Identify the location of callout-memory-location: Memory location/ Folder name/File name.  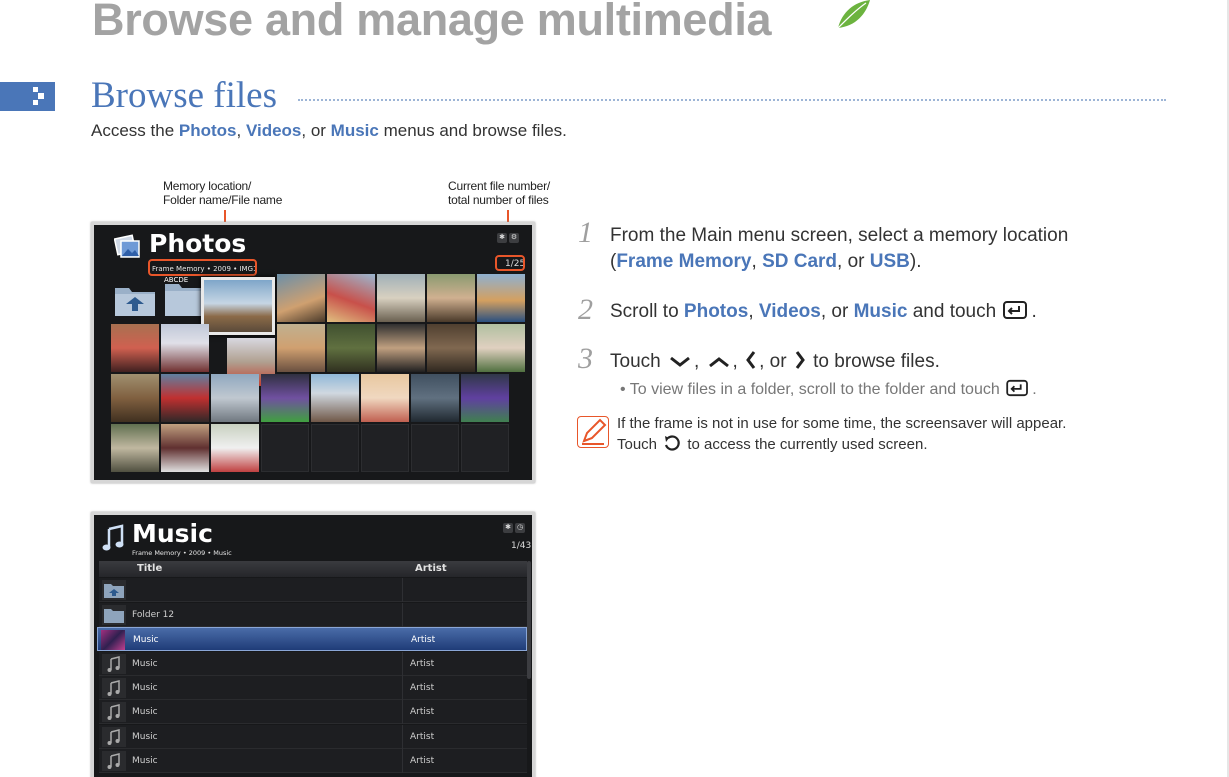
(222, 193).